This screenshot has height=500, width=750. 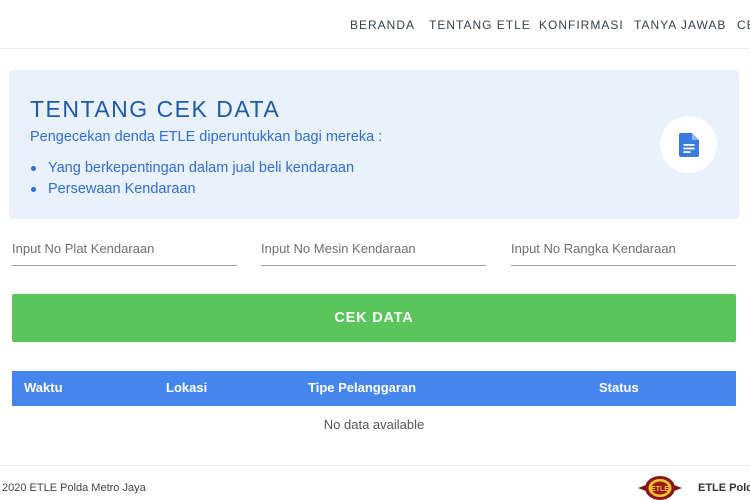 I want to click on nav-item-konfirmasi: KONFIRMASI, so click(x=581, y=25).